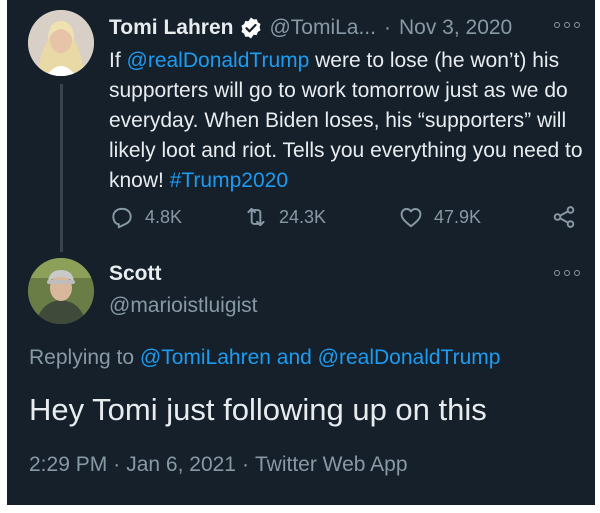  What do you see at coordinates (258, 409) in the screenshot?
I see `reply-tweet-text: Hey Tomi just following up on this` at bounding box center [258, 409].